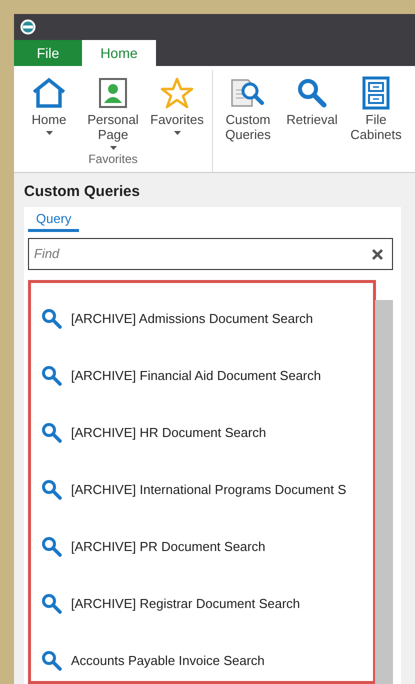  Describe the element at coordinates (207, 656) in the screenshot. I see `query-item: Accounts Payable Invoice Search` at that location.